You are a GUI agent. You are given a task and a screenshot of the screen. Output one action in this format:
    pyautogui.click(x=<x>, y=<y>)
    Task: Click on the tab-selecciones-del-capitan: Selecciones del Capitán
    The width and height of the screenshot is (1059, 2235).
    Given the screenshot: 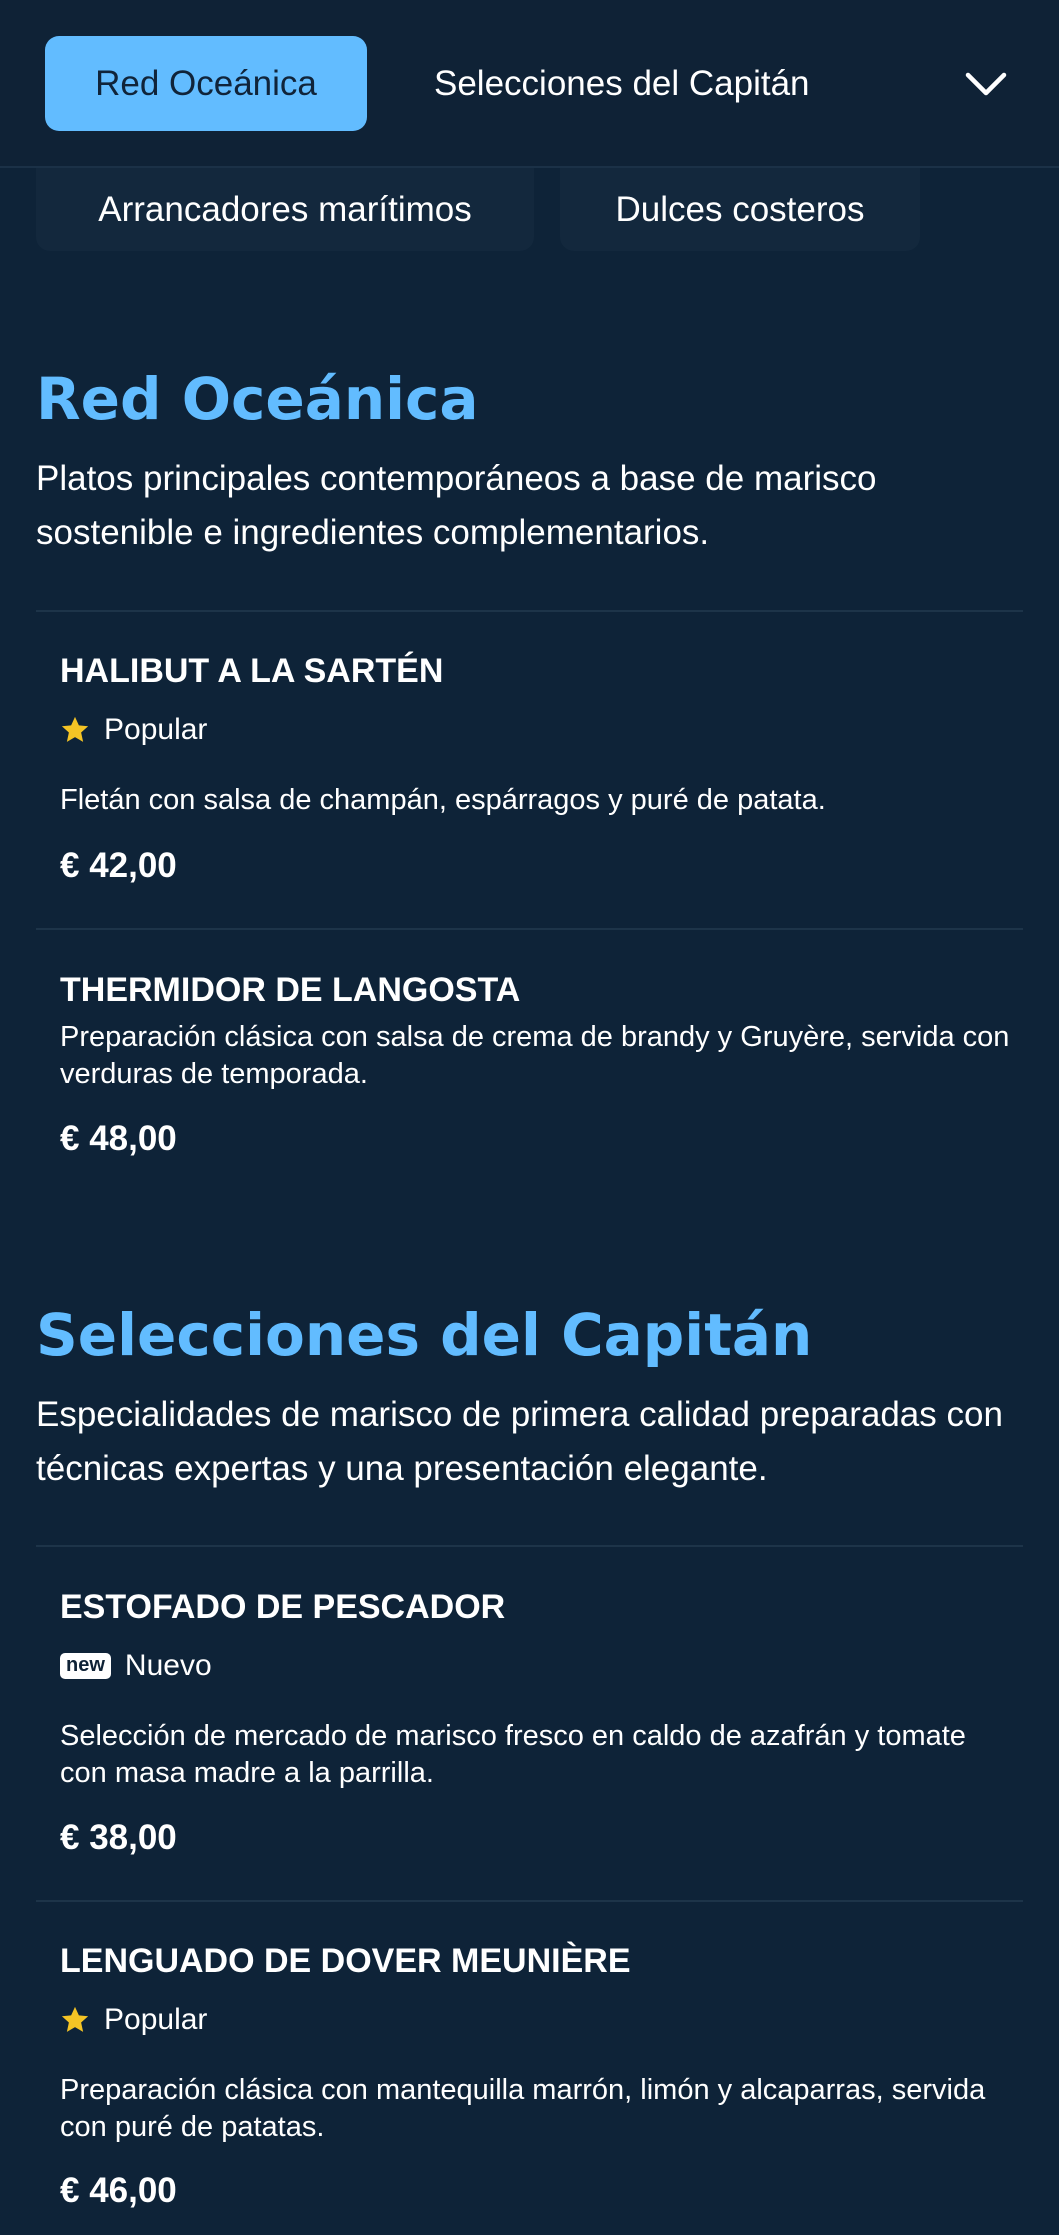 What is the action you would take?
    pyautogui.click(x=622, y=83)
    